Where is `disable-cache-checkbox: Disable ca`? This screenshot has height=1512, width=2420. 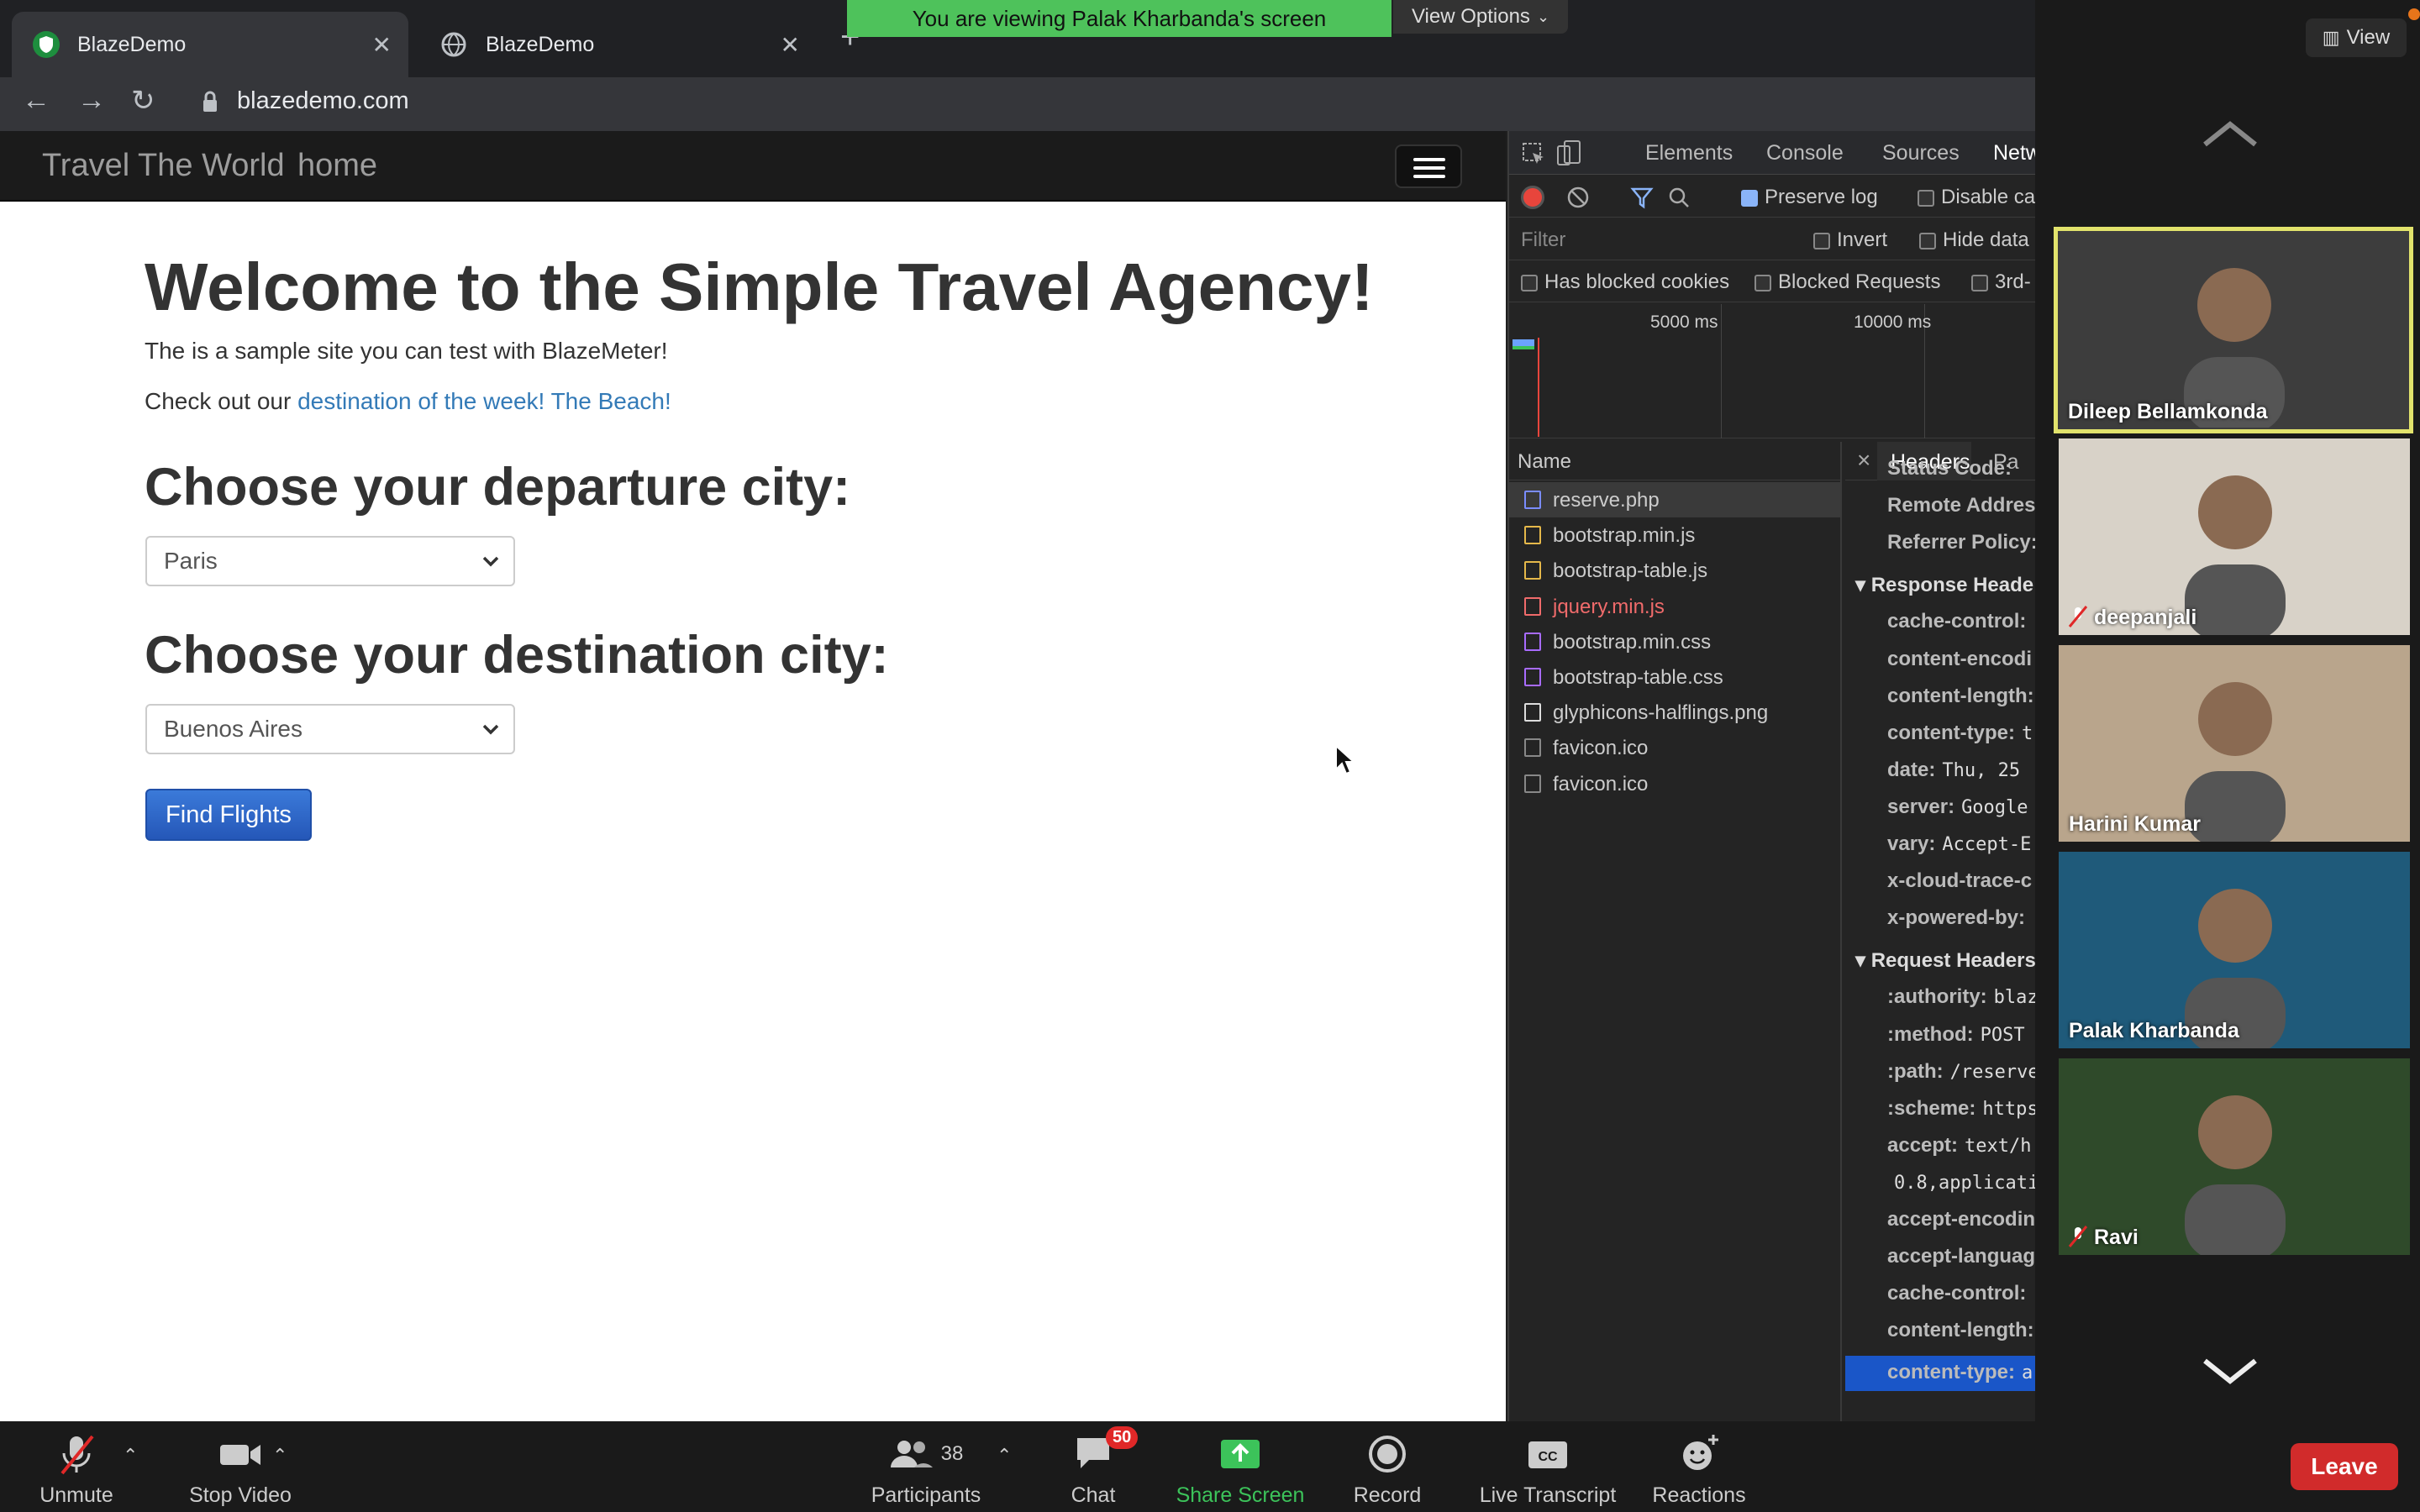 disable-cache-checkbox: Disable ca is located at coordinates (1977, 197).